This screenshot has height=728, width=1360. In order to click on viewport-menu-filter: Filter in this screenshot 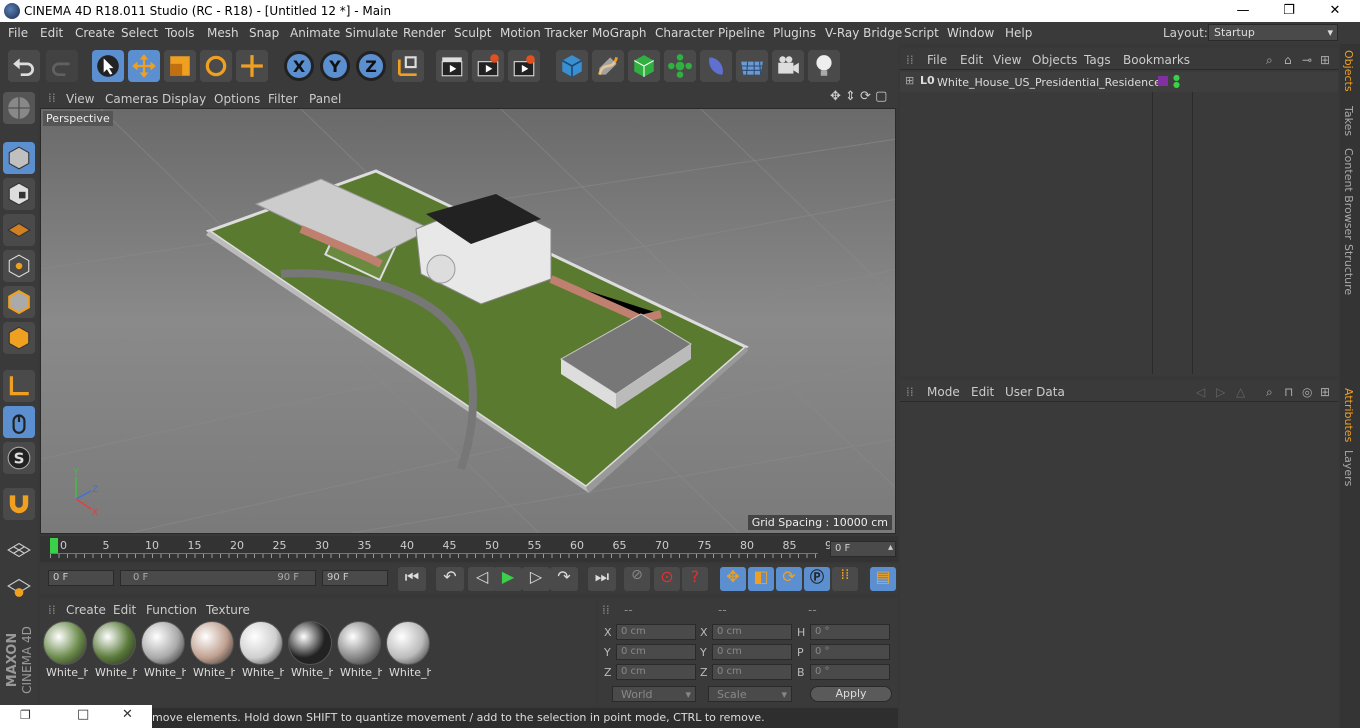, I will do `click(283, 99)`.